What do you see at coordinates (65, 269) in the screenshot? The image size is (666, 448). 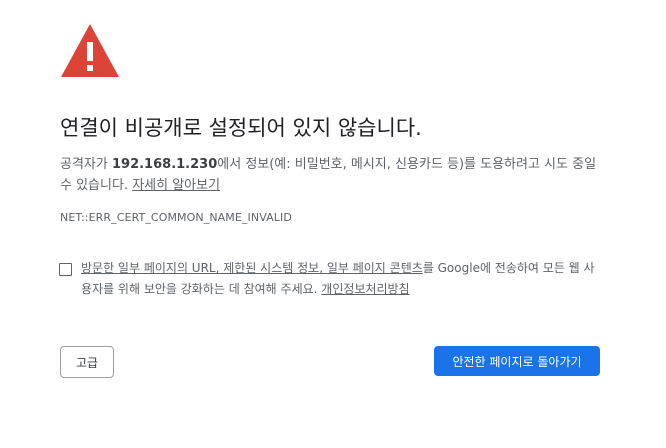 I see `optin-checkbox` at bounding box center [65, 269].